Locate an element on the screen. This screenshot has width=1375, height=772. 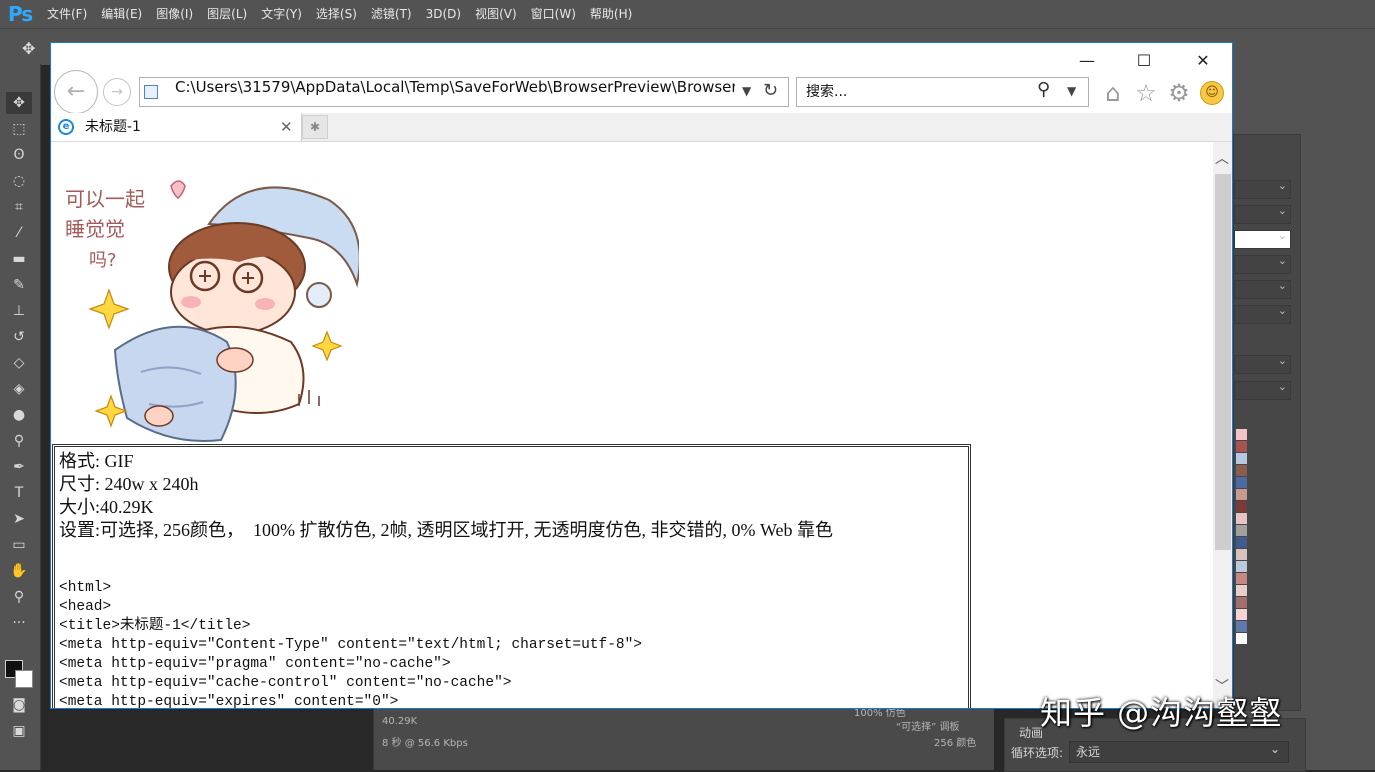
search-icon: ⚲ is located at coordinates (1043, 89).